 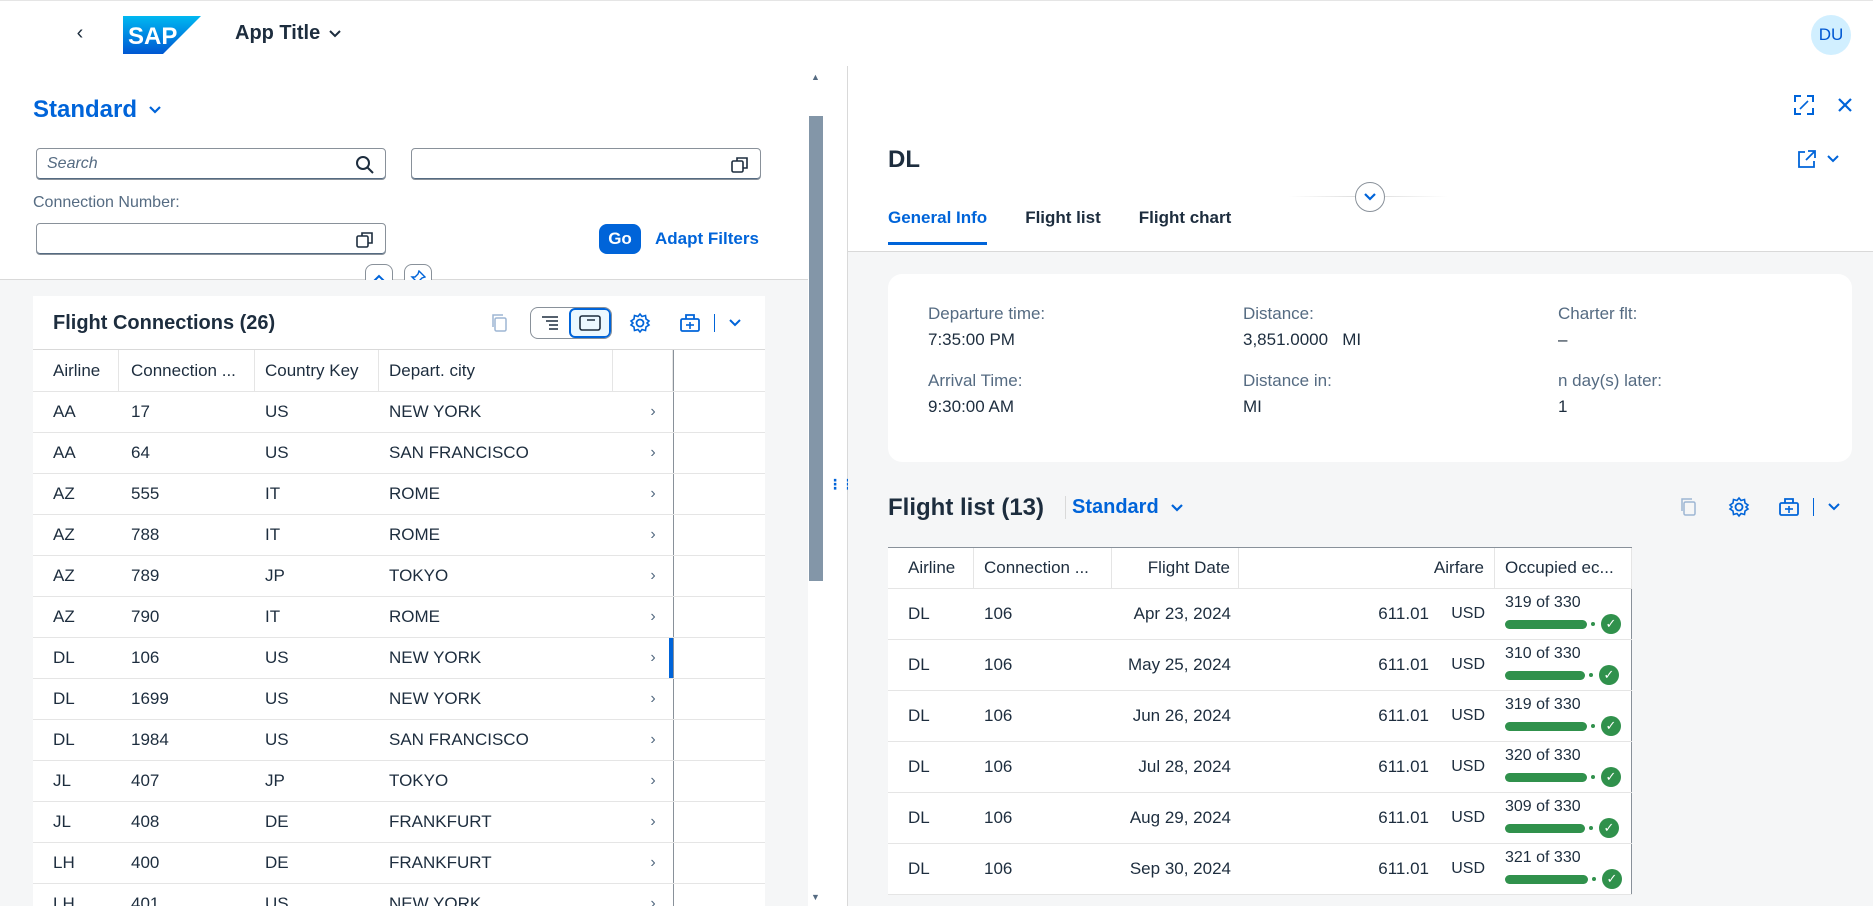 I want to click on fullscreen-icon, so click(x=1804, y=105).